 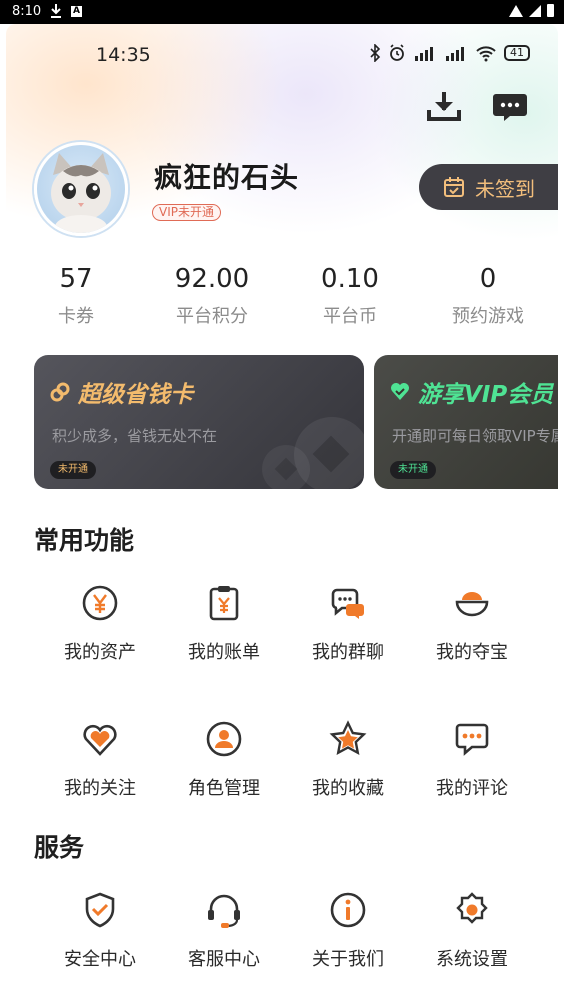 What do you see at coordinates (224, 652) in the screenshot?
I see `grid-item-label: 我的账单` at bounding box center [224, 652].